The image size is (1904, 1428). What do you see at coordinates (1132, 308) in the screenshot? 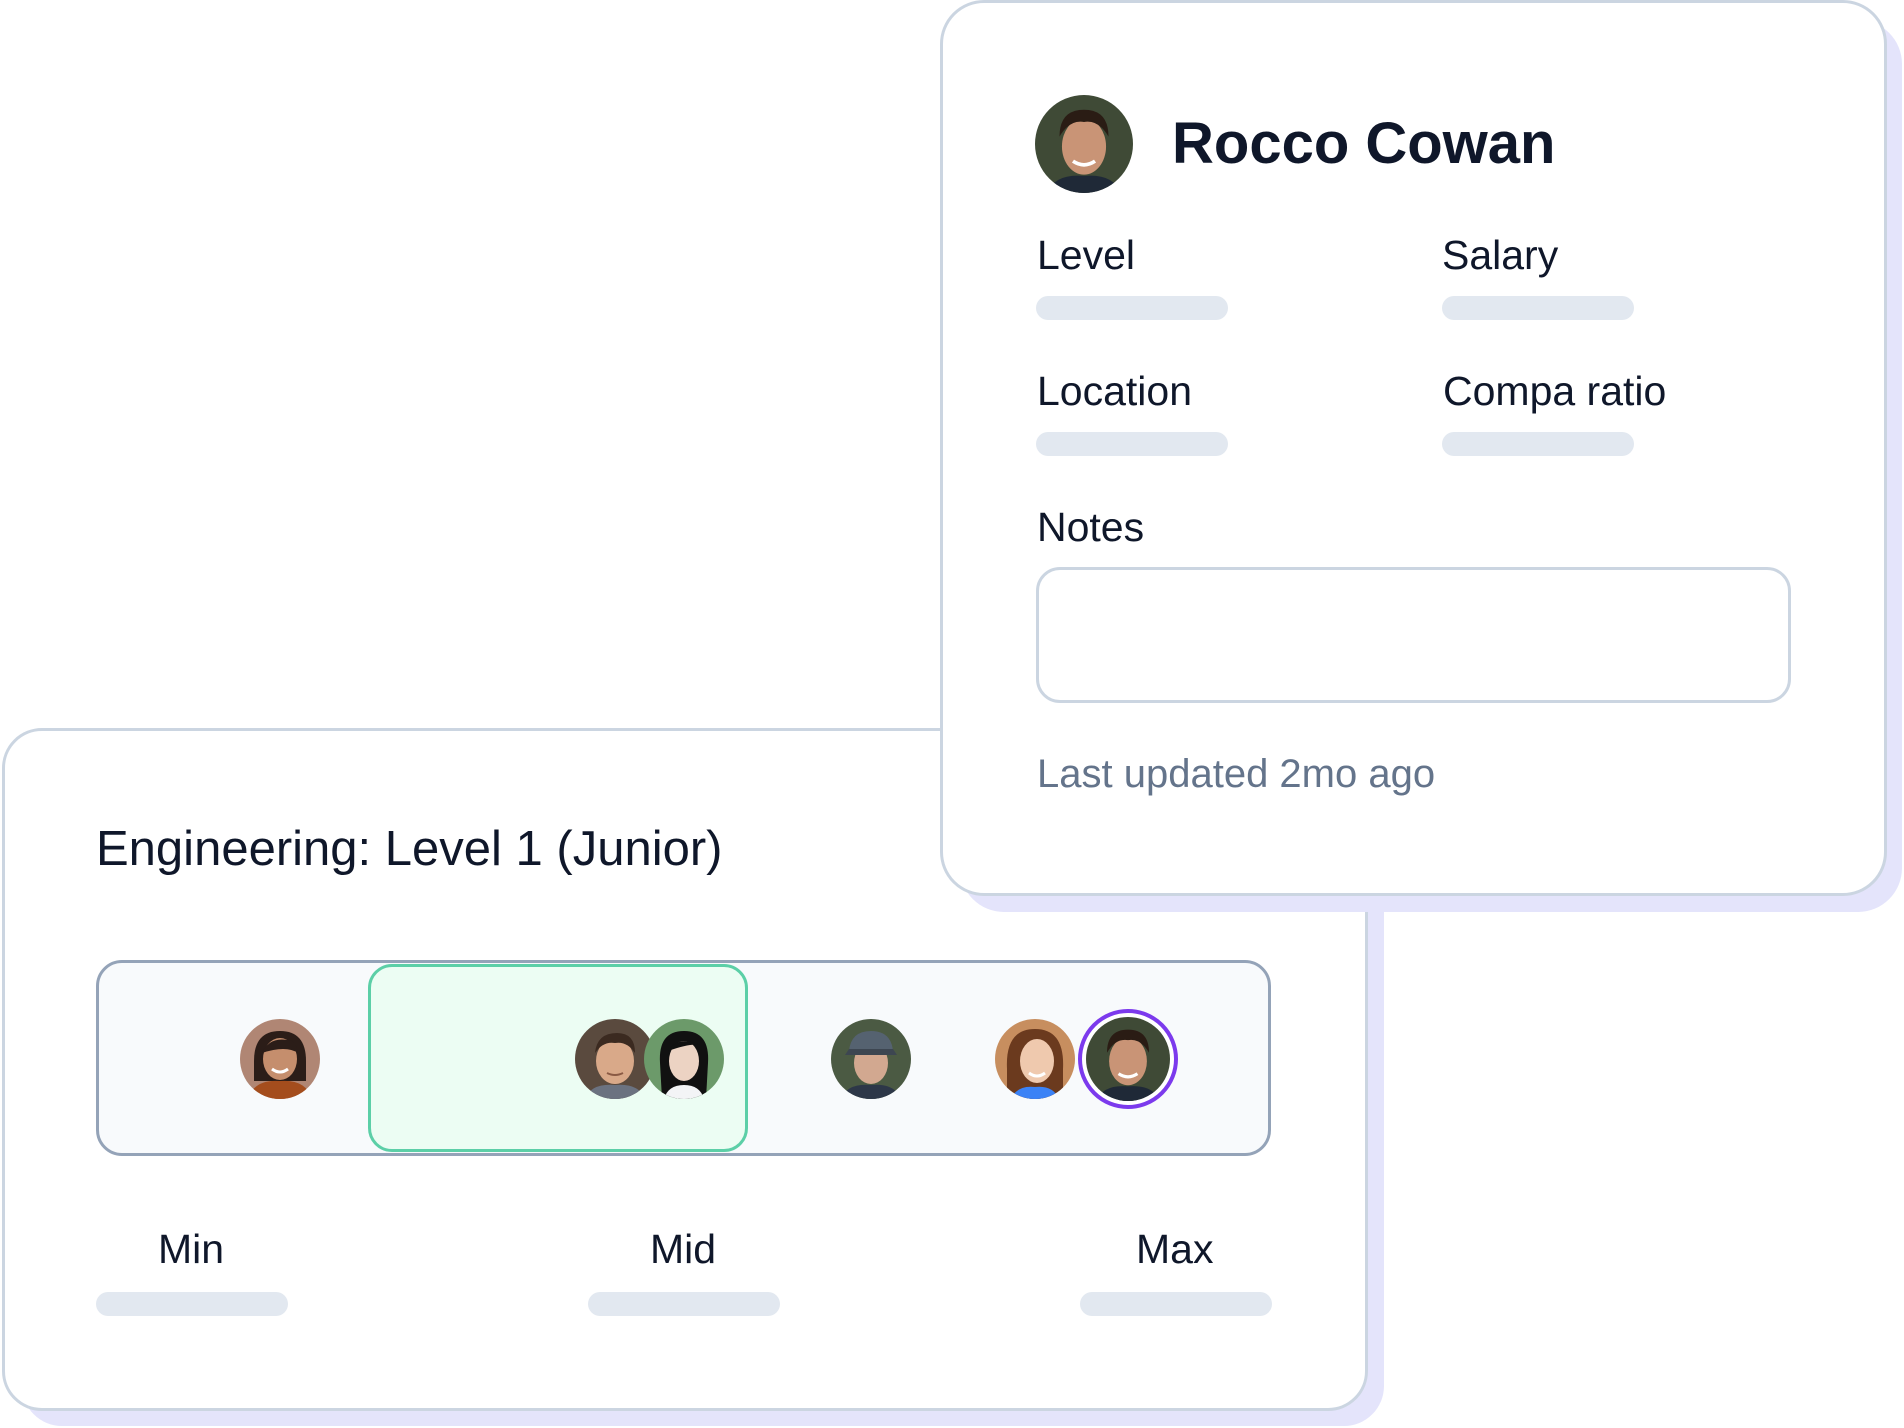
I see `level-value-placeholder` at bounding box center [1132, 308].